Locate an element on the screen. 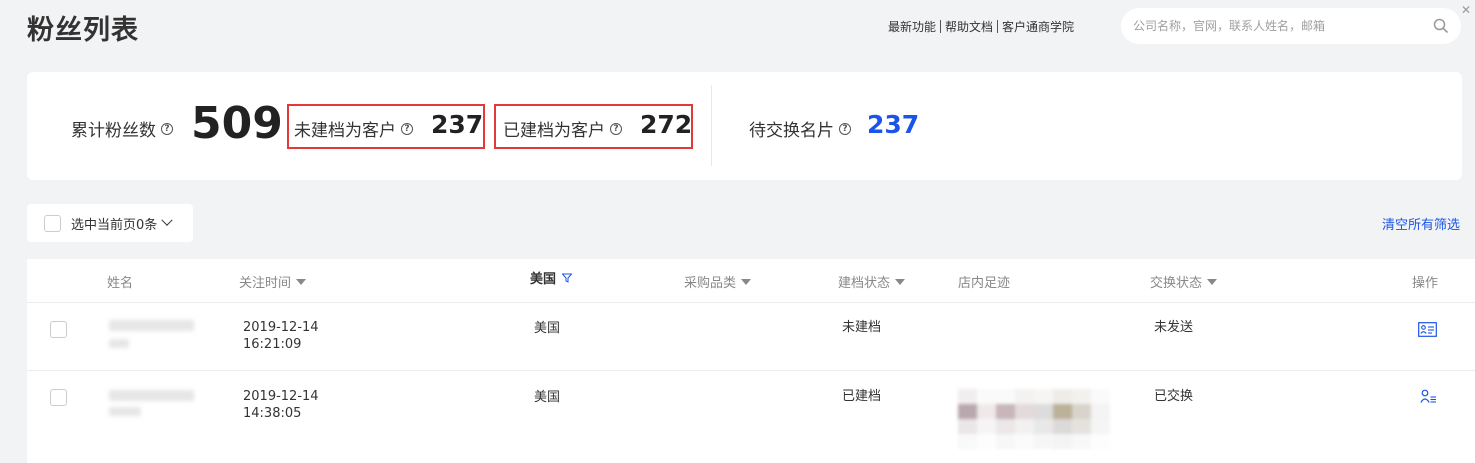  column-header-name-text: 姓名 is located at coordinates (120, 283).